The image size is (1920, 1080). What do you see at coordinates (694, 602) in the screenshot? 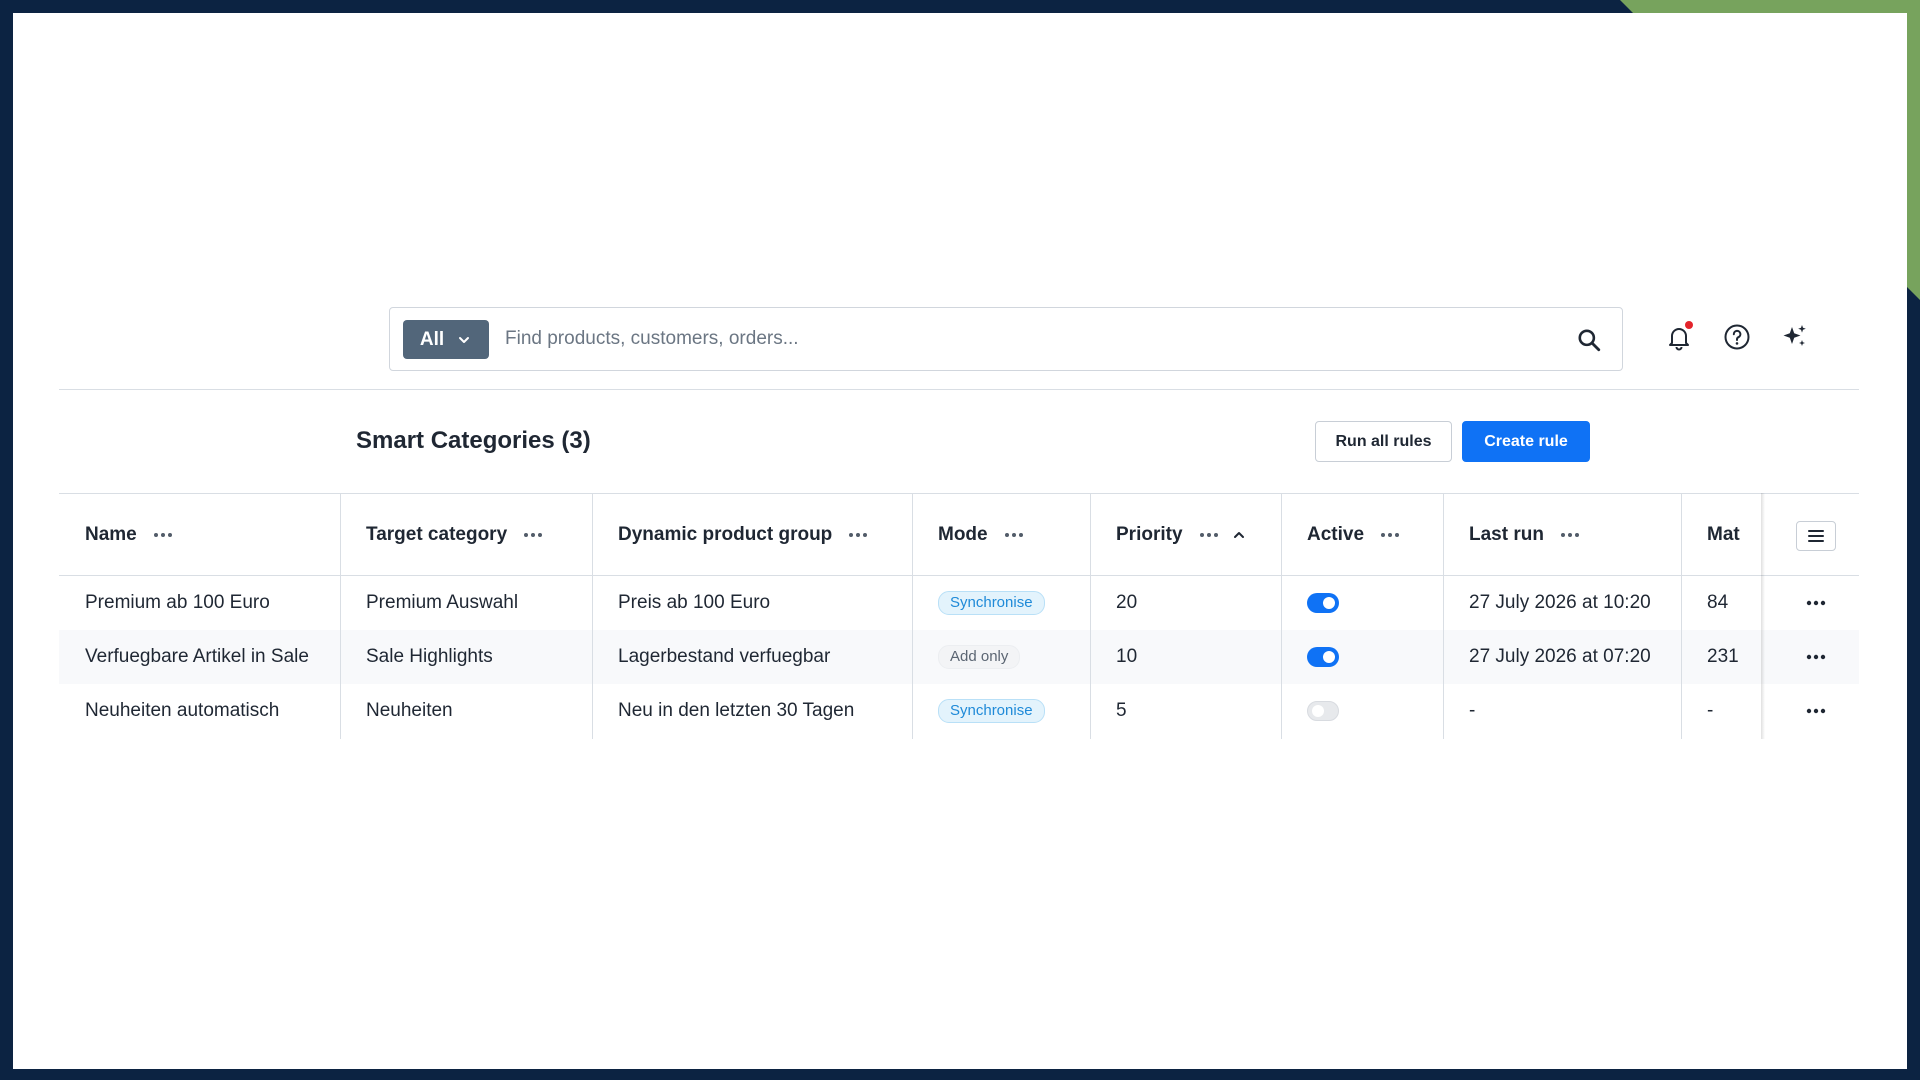
I see `cell-dynamic-product-group: Preis ab 100 Euro` at bounding box center [694, 602].